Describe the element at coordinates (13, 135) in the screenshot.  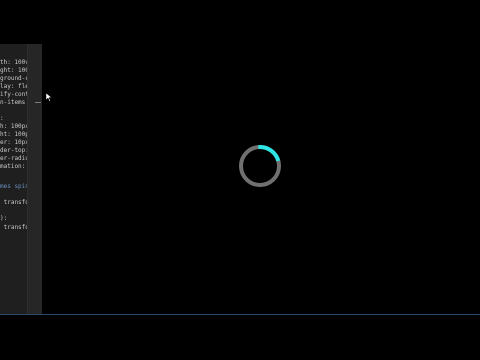
I see `code-line: ht: 100p` at that location.